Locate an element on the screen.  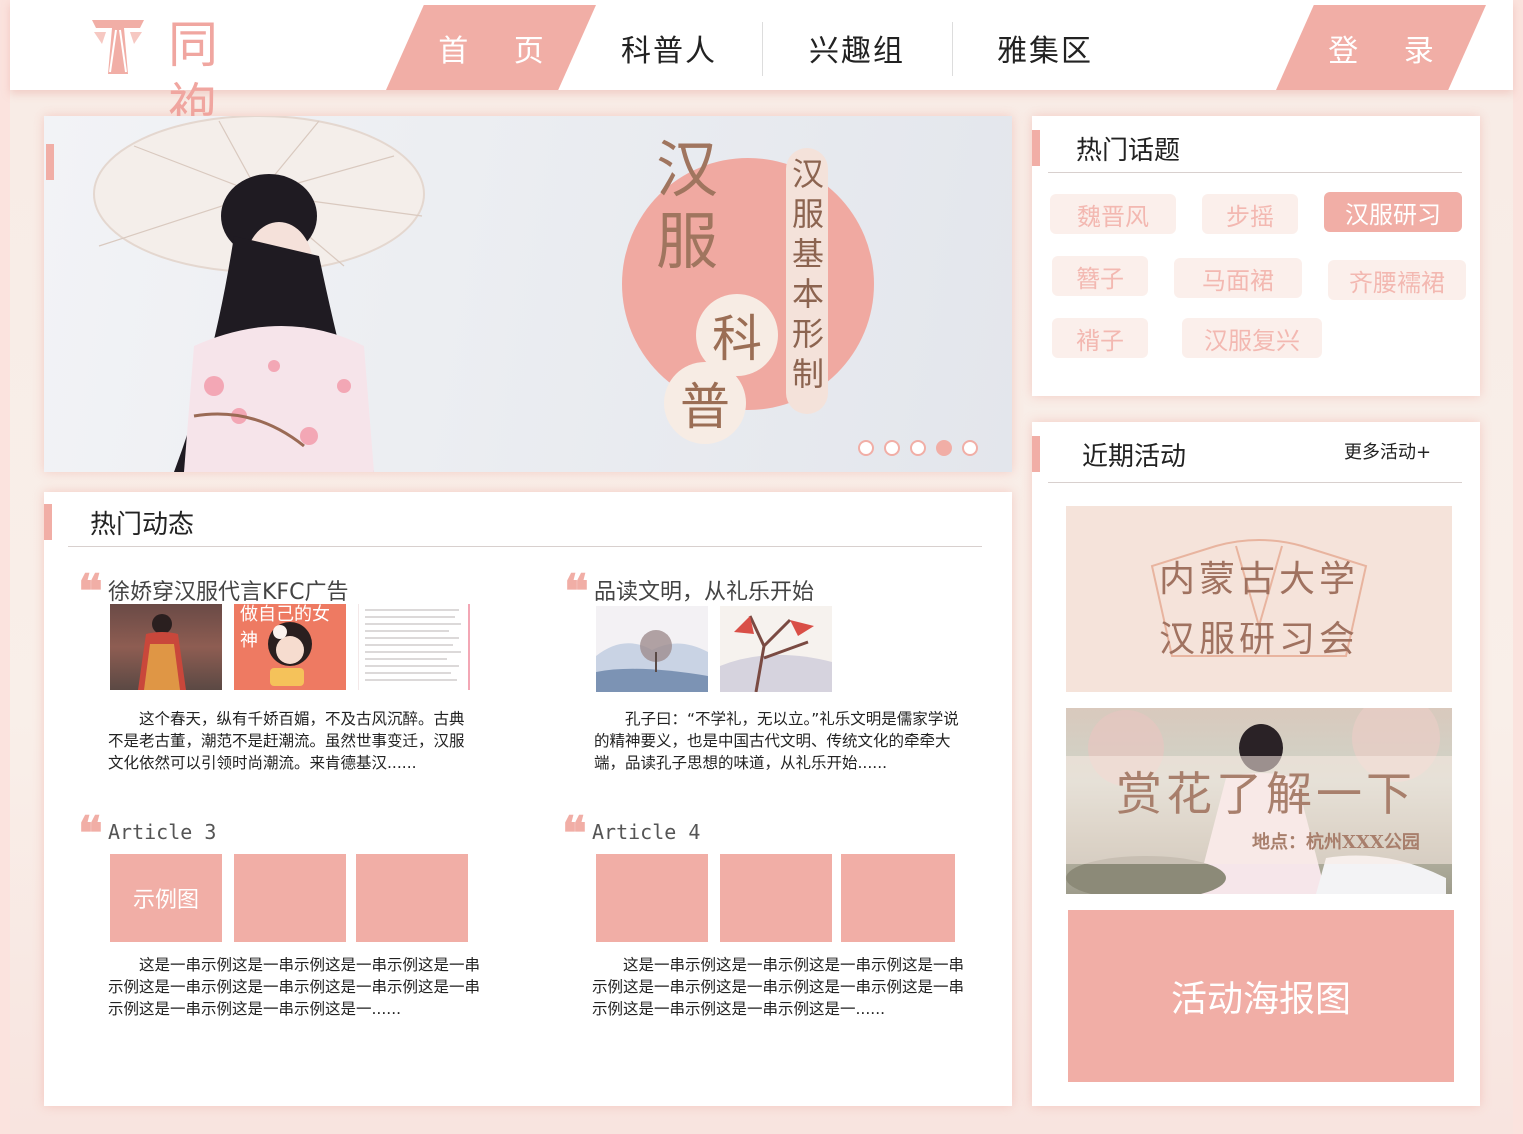
hot-topics-panel: 热门话题 魏晋风 步摇 汉服研习 簪子 马面裙 齐腰襦裙 褙子 汉服复兴 is located at coordinates (1256, 256).